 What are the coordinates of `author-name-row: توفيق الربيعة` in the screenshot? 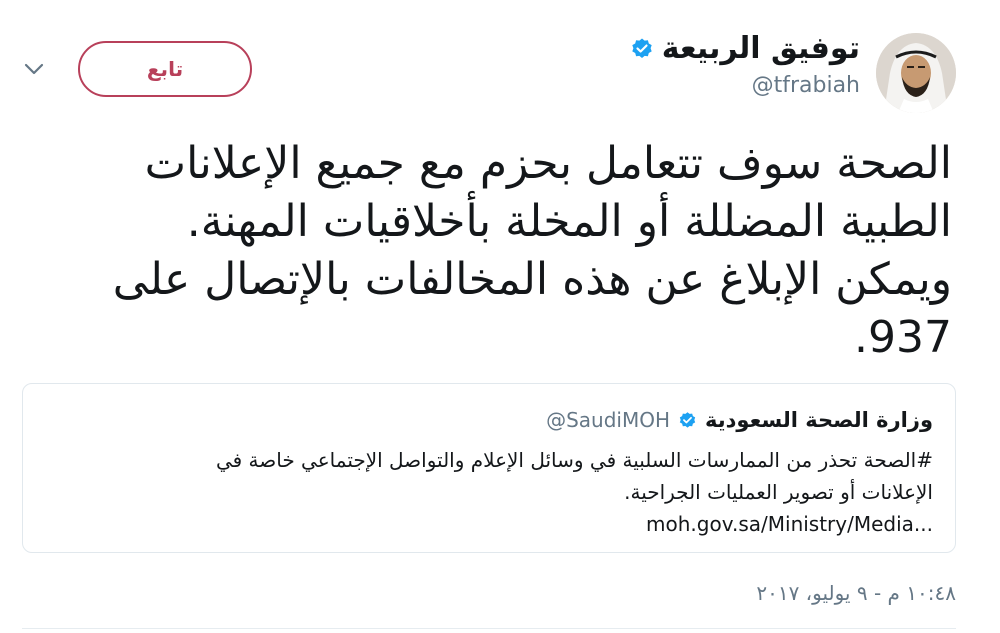 It's located at (745, 49).